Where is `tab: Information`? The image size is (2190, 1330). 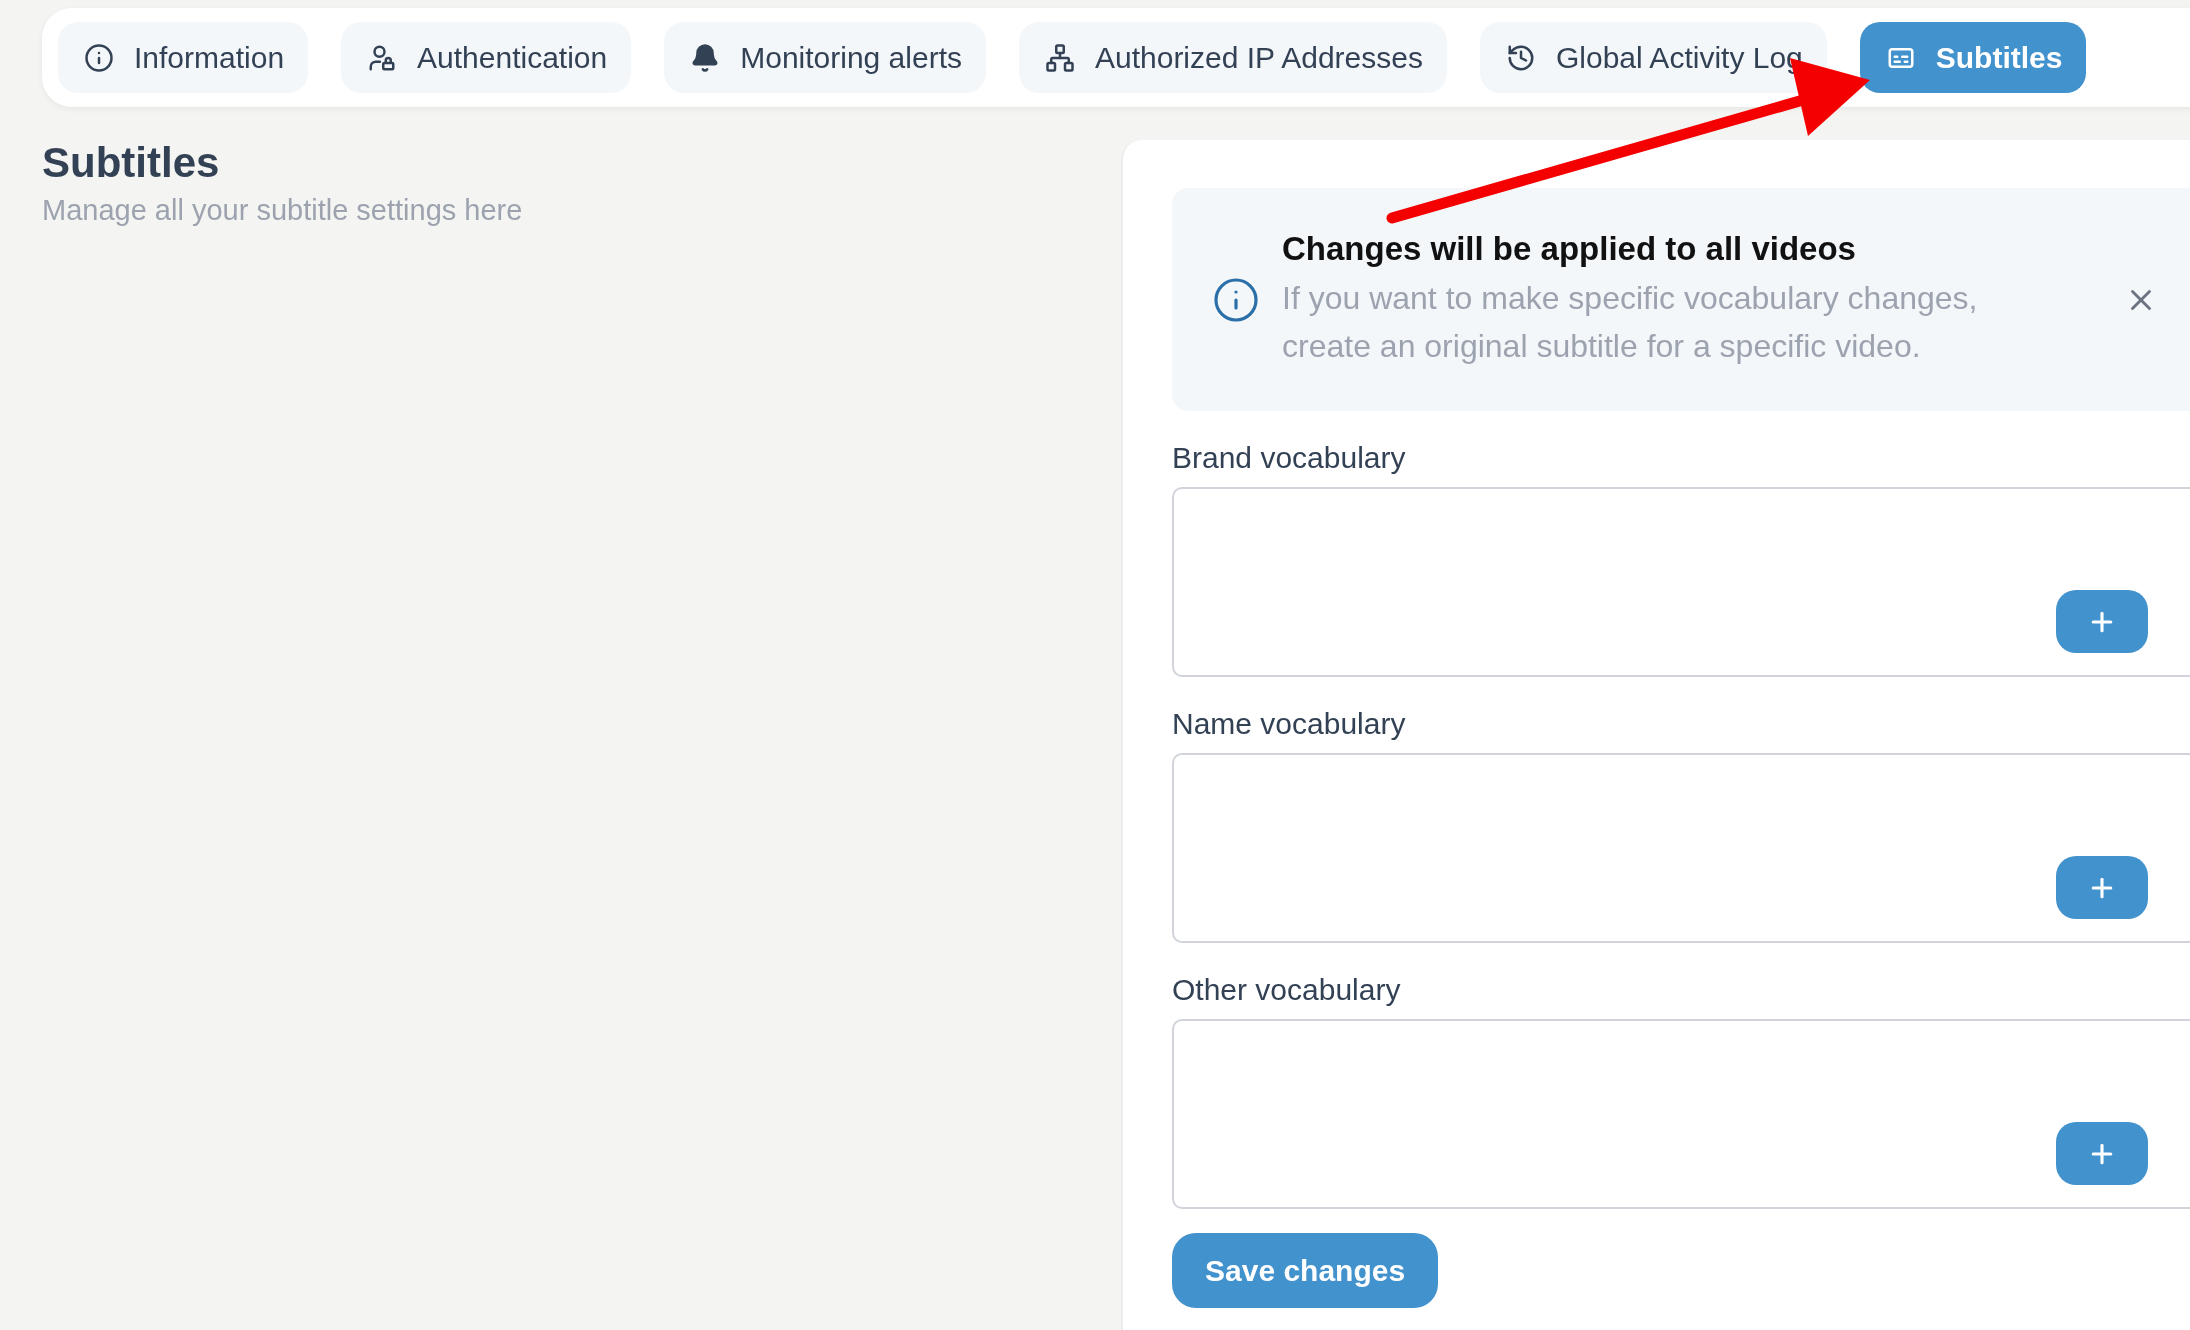 tab: Information is located at coordinates (183, 57).